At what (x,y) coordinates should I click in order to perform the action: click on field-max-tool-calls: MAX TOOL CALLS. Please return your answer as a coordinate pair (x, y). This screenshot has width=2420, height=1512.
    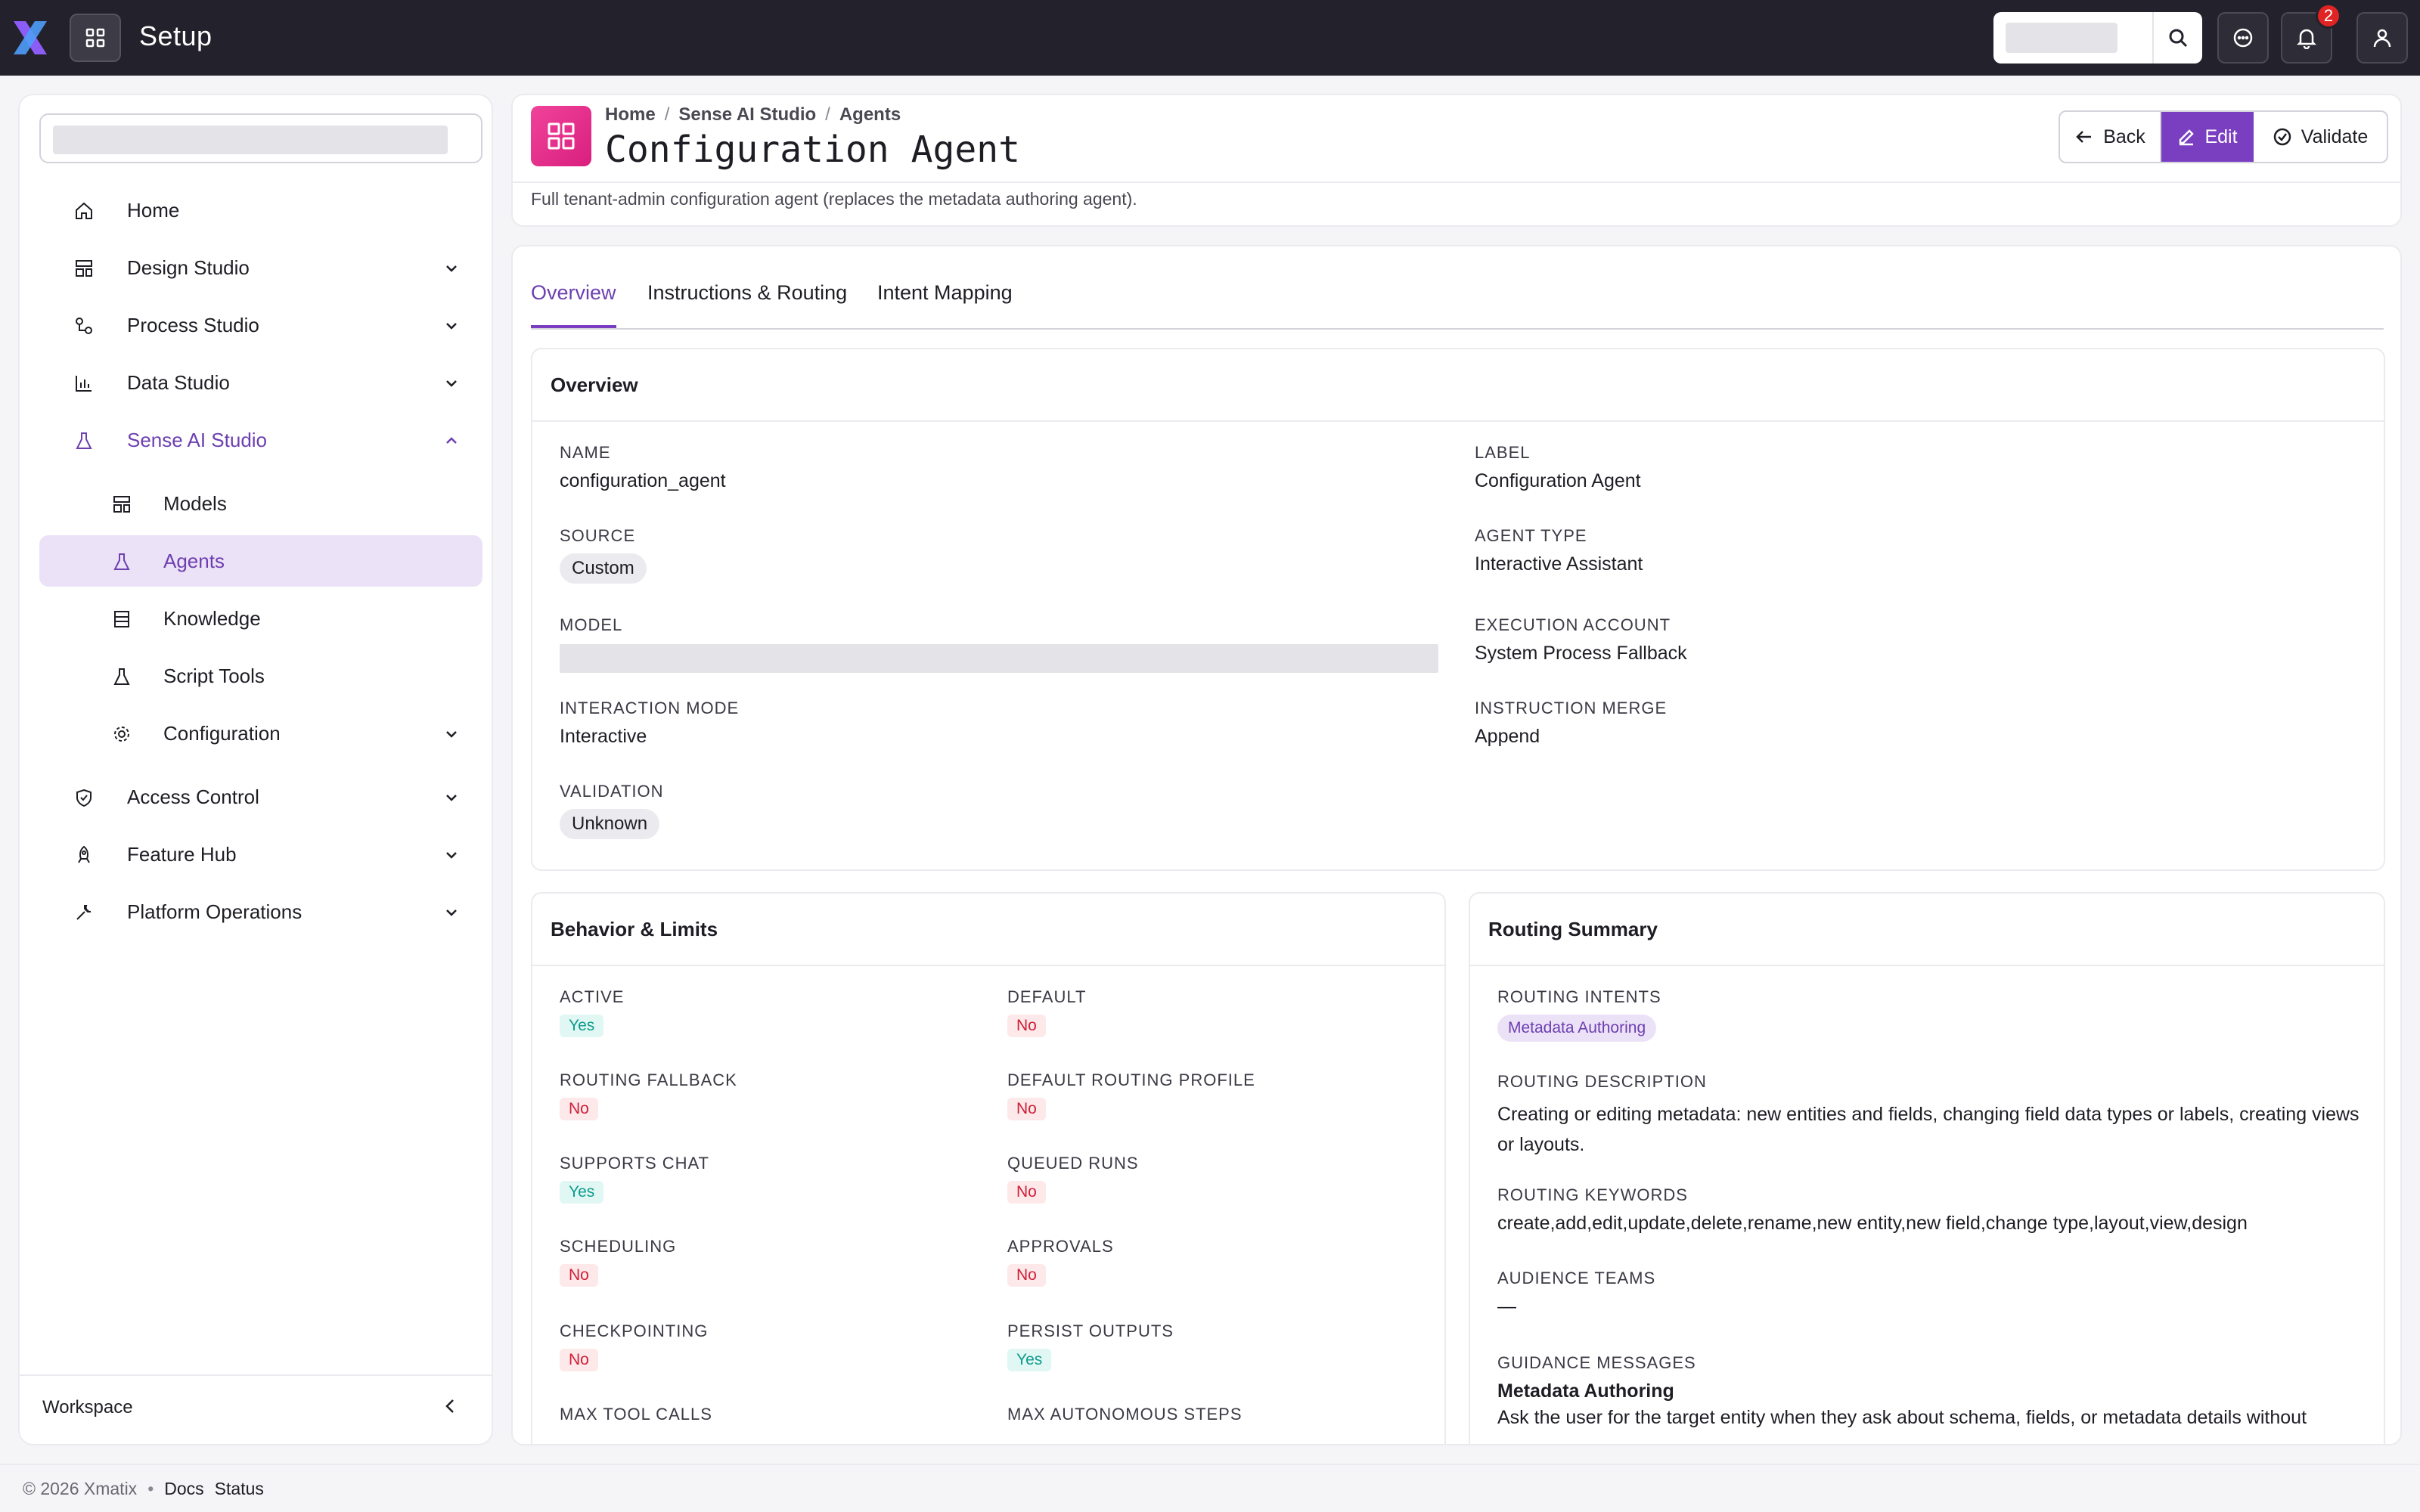
    Looking at the image, I should click on (636, 1414).